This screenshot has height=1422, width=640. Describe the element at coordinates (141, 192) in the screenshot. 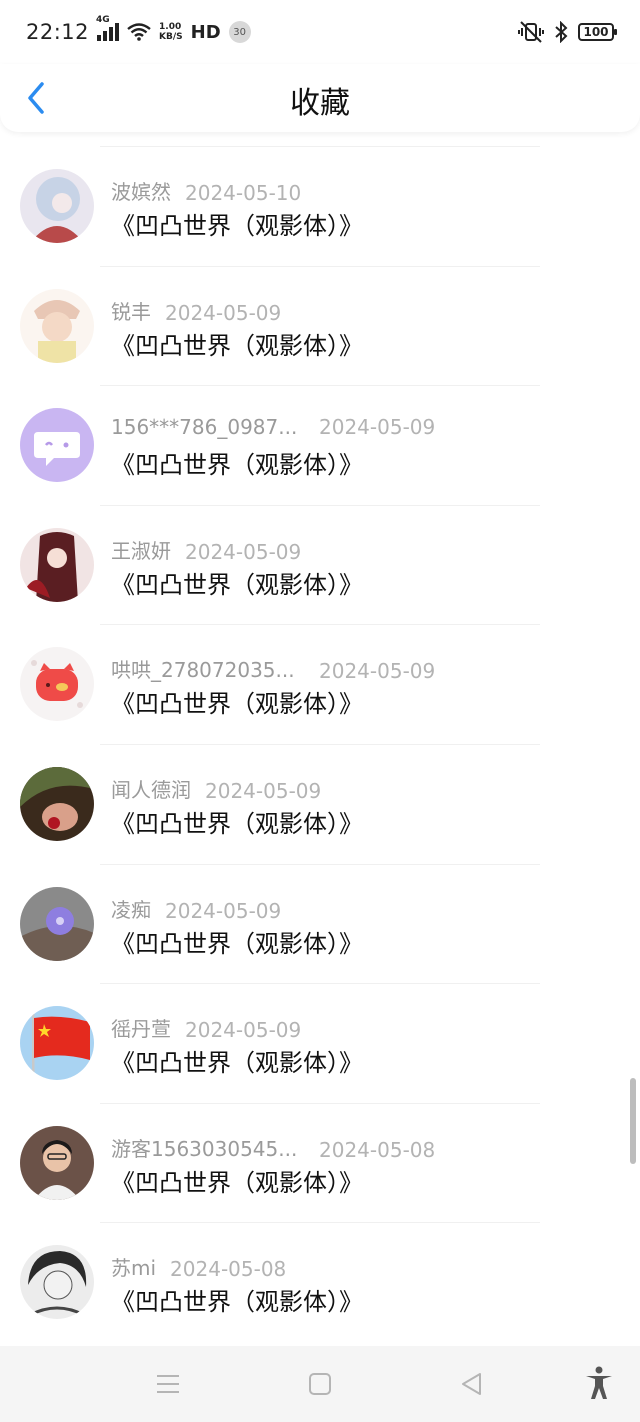

I see `user-name: 波嫔然` at that location.